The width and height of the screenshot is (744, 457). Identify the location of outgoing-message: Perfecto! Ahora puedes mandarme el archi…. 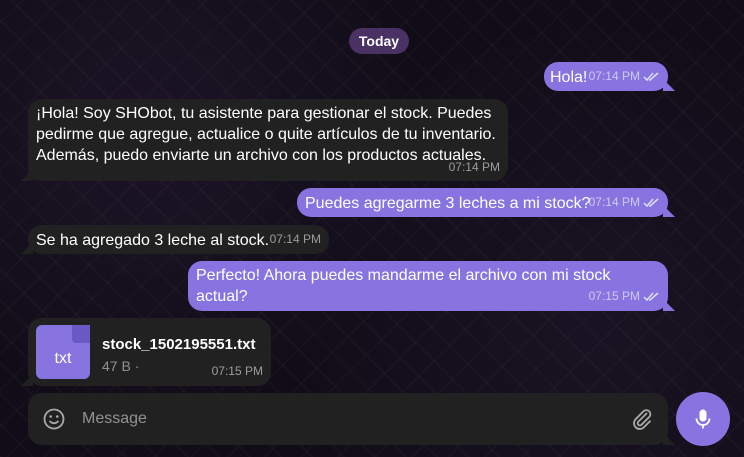
(428, 286).